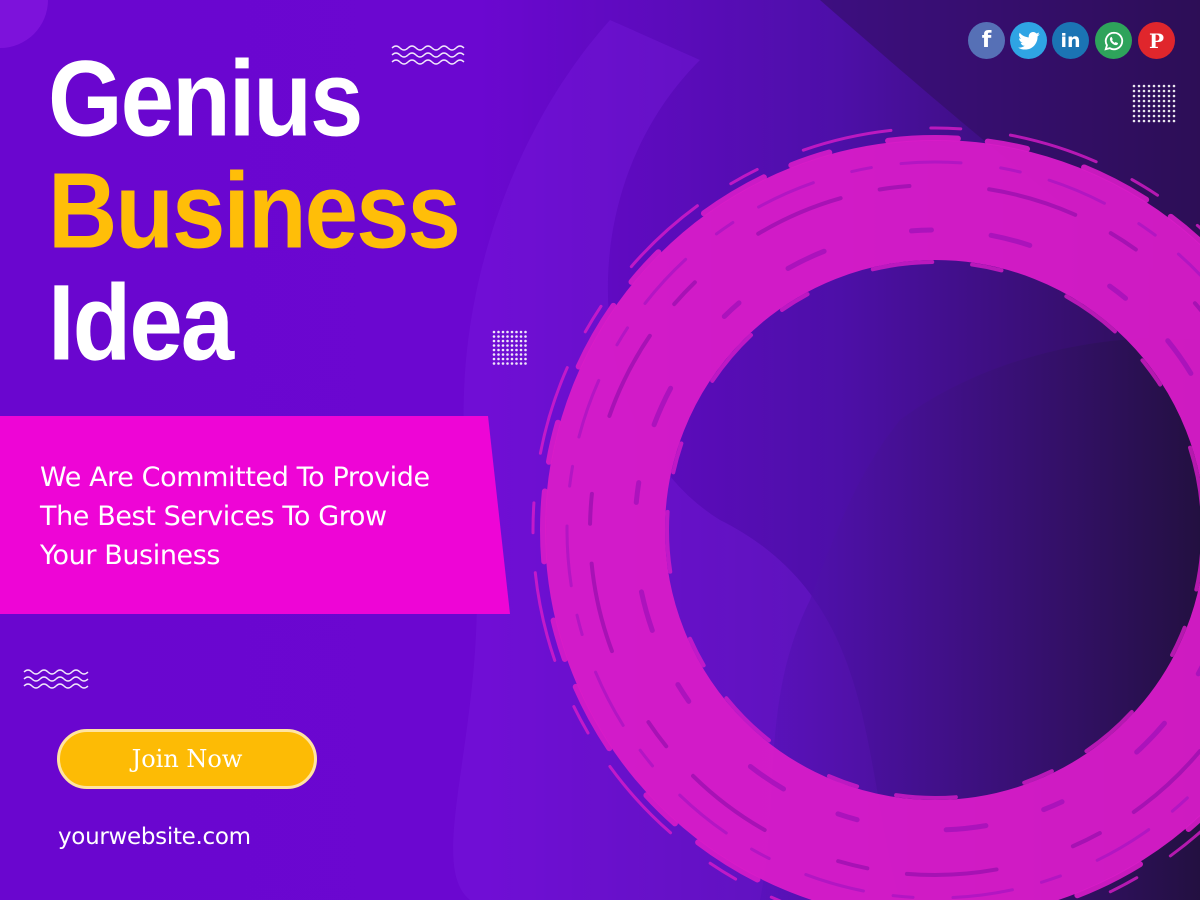 Image resolution: width=1200 pixels, height=900 pixels. I want to click on join-now-button: Join Now, so click(187, 759).